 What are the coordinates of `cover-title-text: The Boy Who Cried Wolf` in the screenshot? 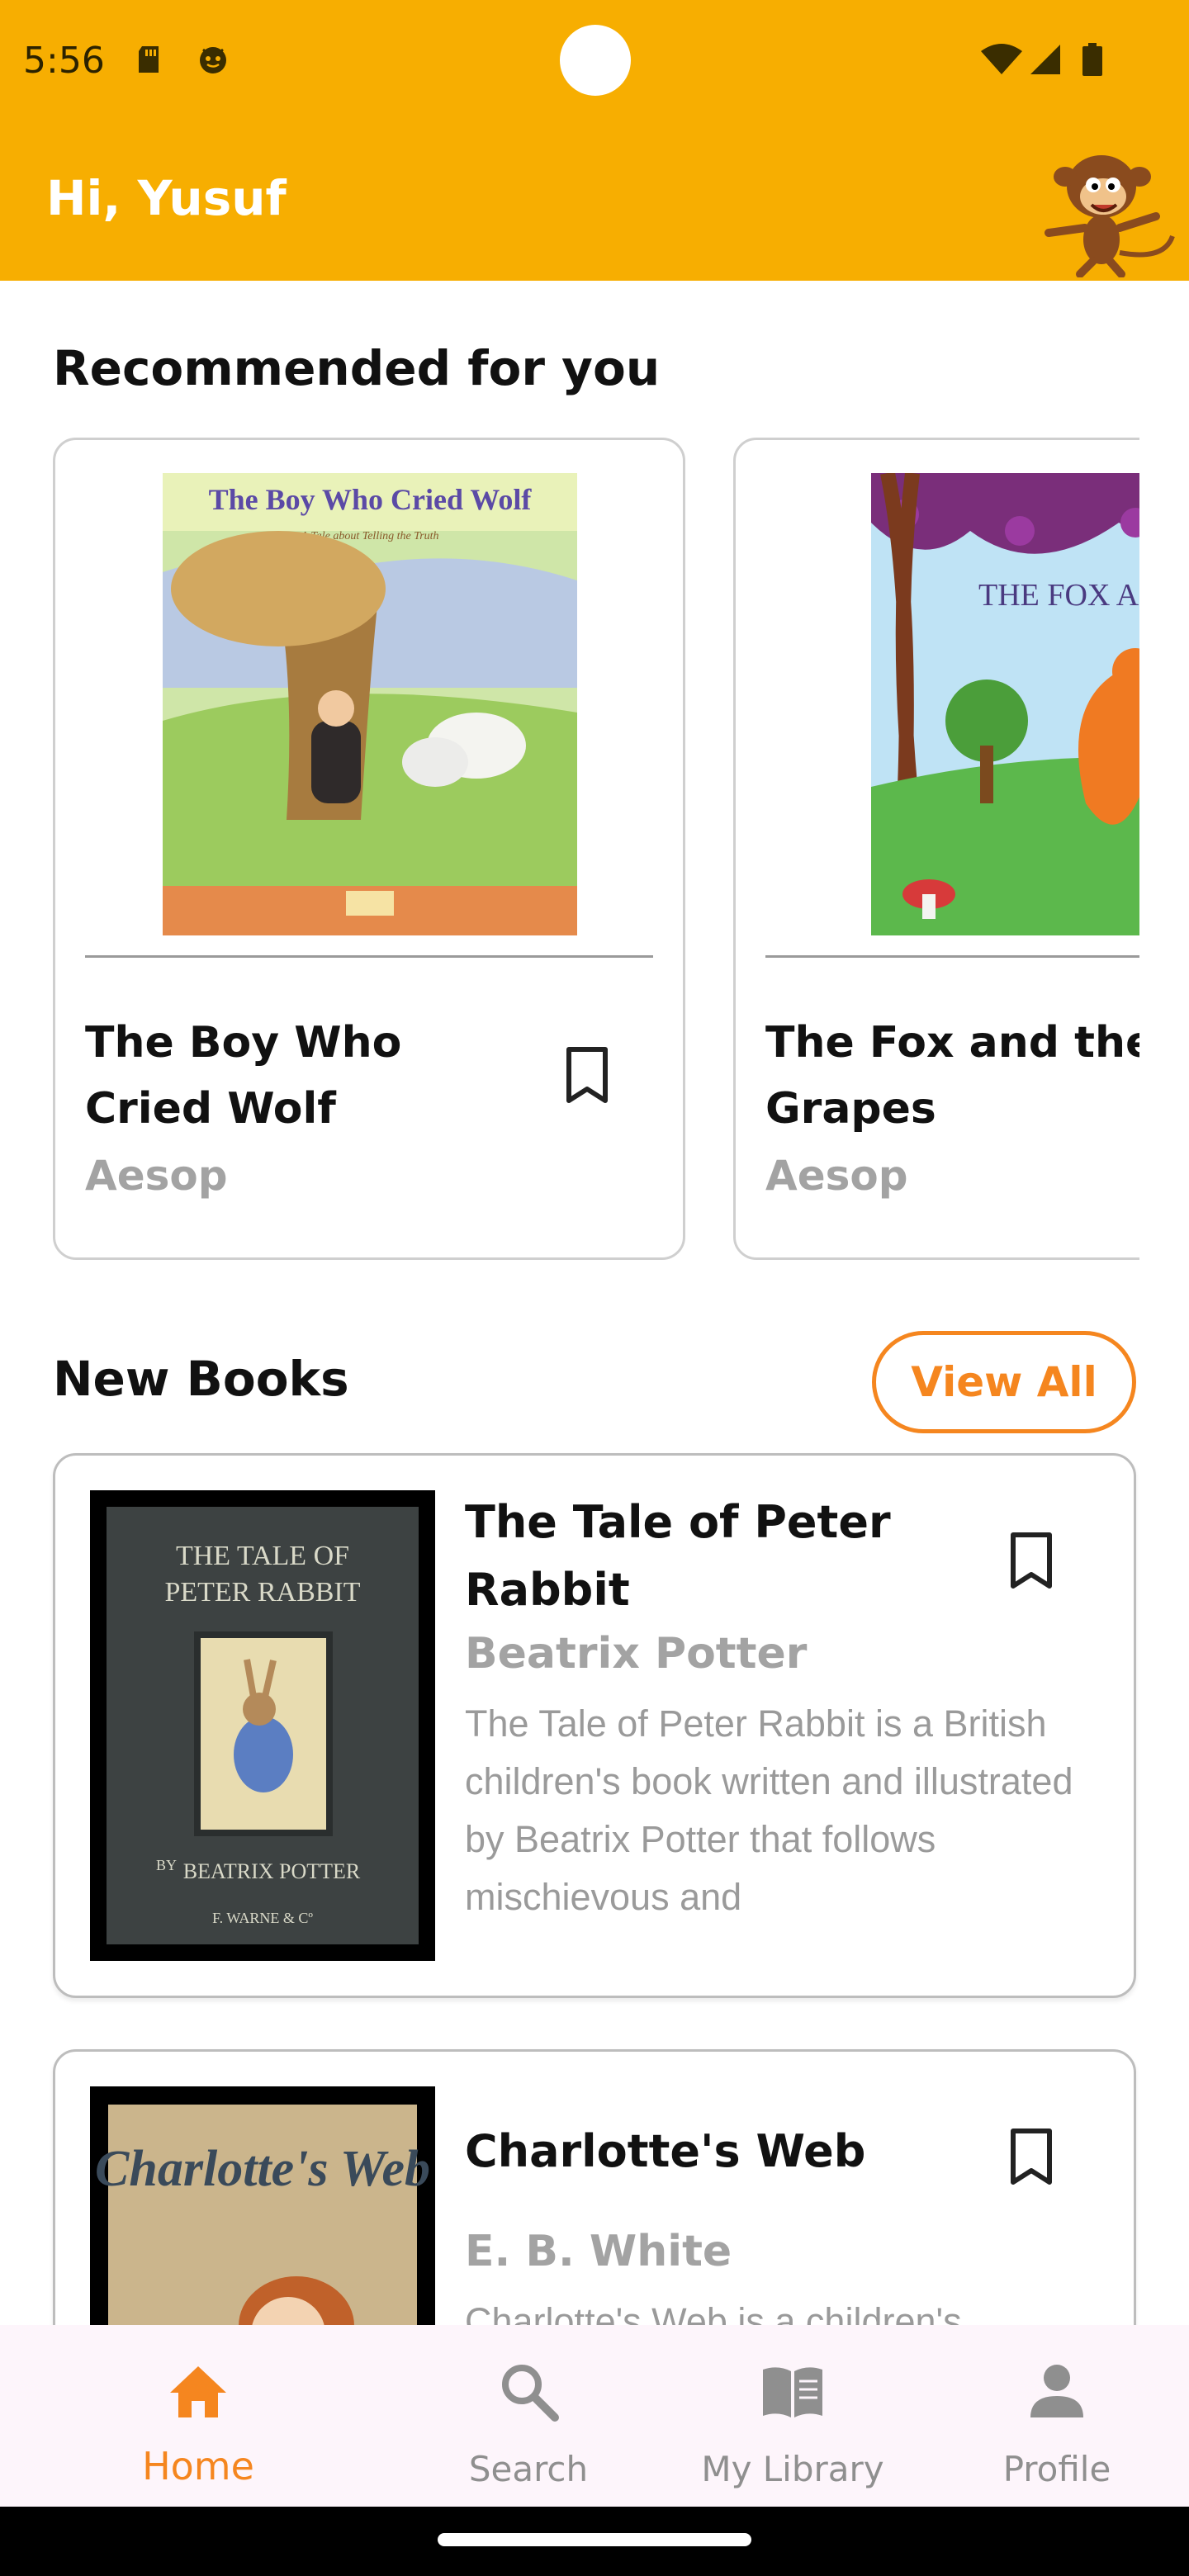 It's located at (371, 499).